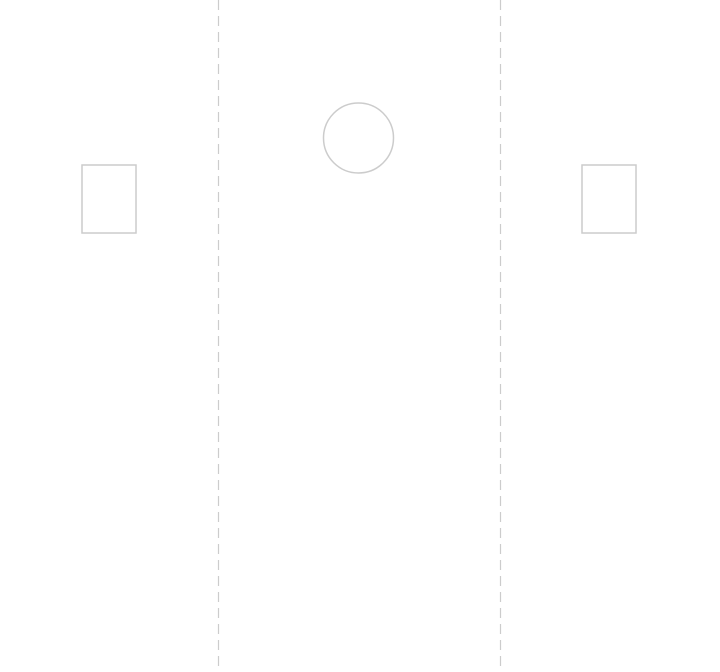 This screenshot has height=672, width=720. I want to click on left-rectangle-marker, so click(109, 199).